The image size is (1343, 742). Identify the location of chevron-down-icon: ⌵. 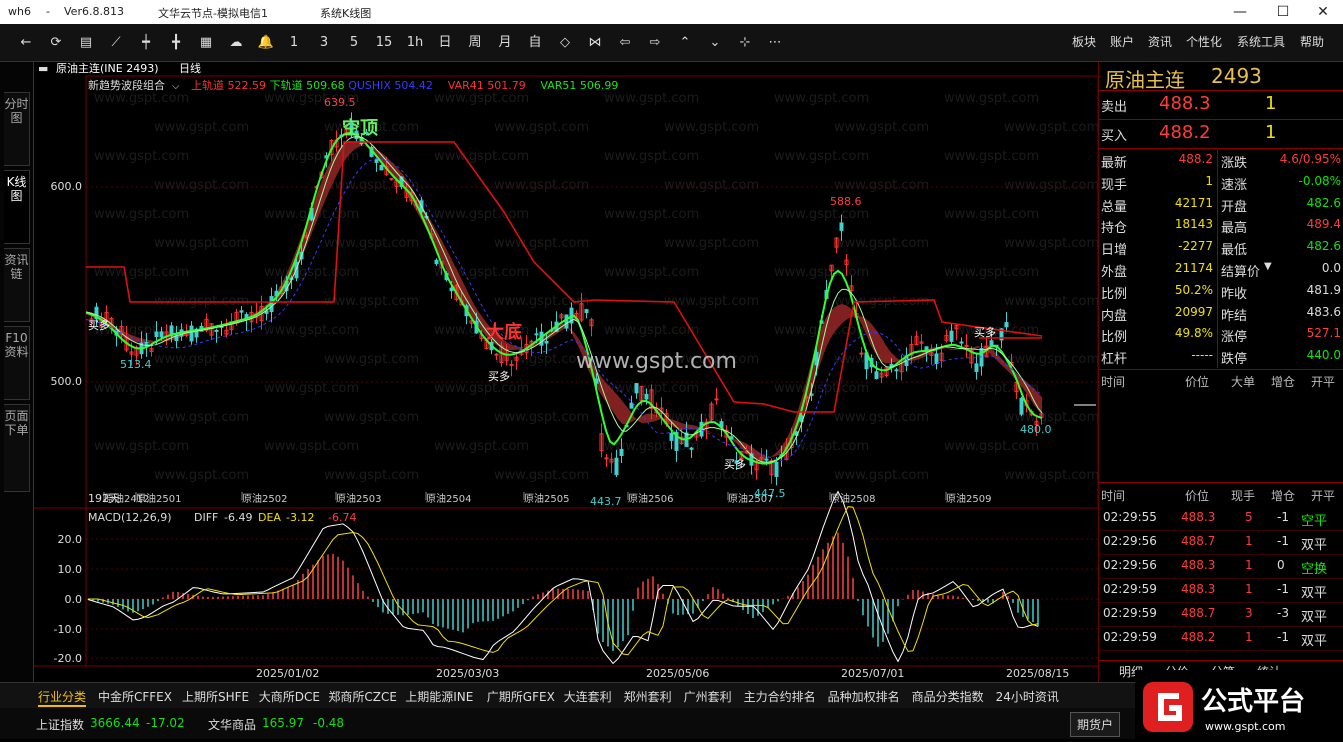
(176, 86).